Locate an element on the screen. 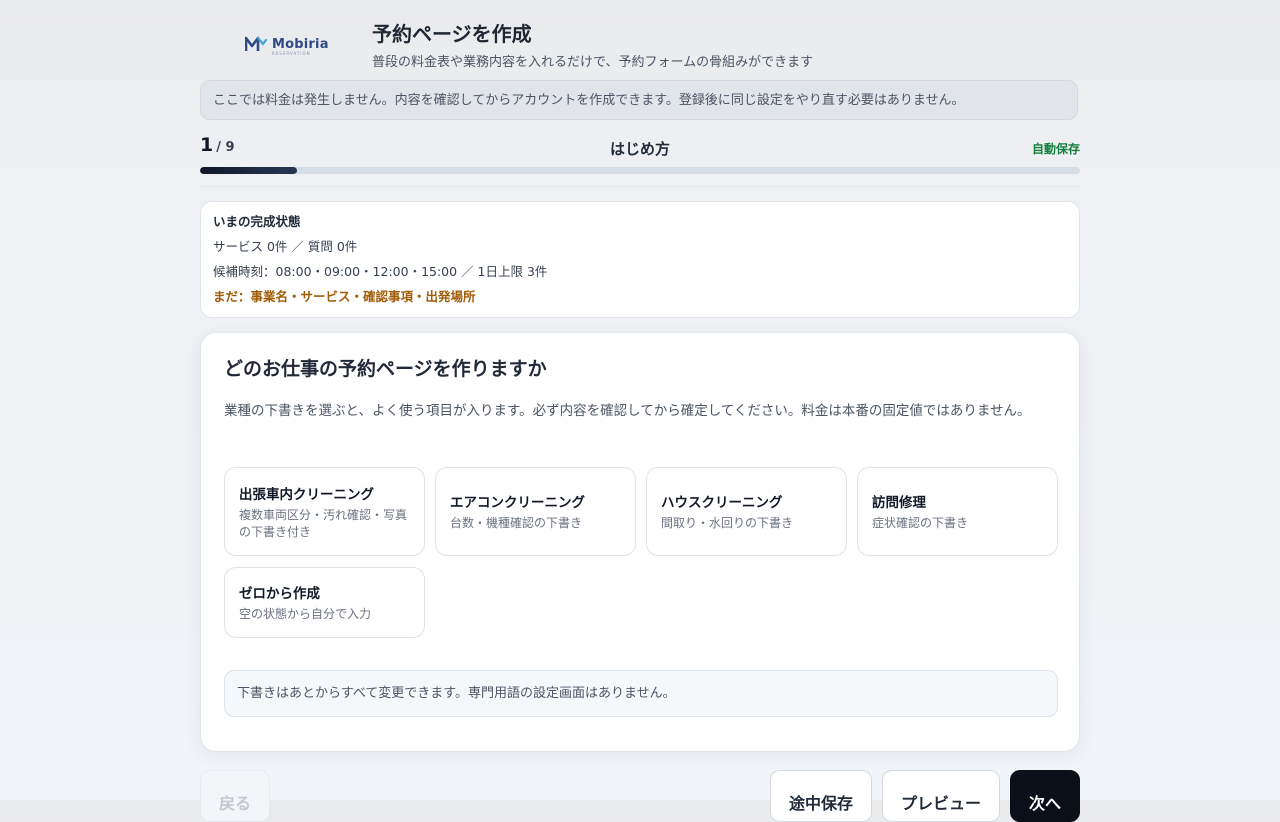 This screenshot has width=1280, height=822. brand-logo: Mobiria RESERVATION is located at coordinates (287, 45).